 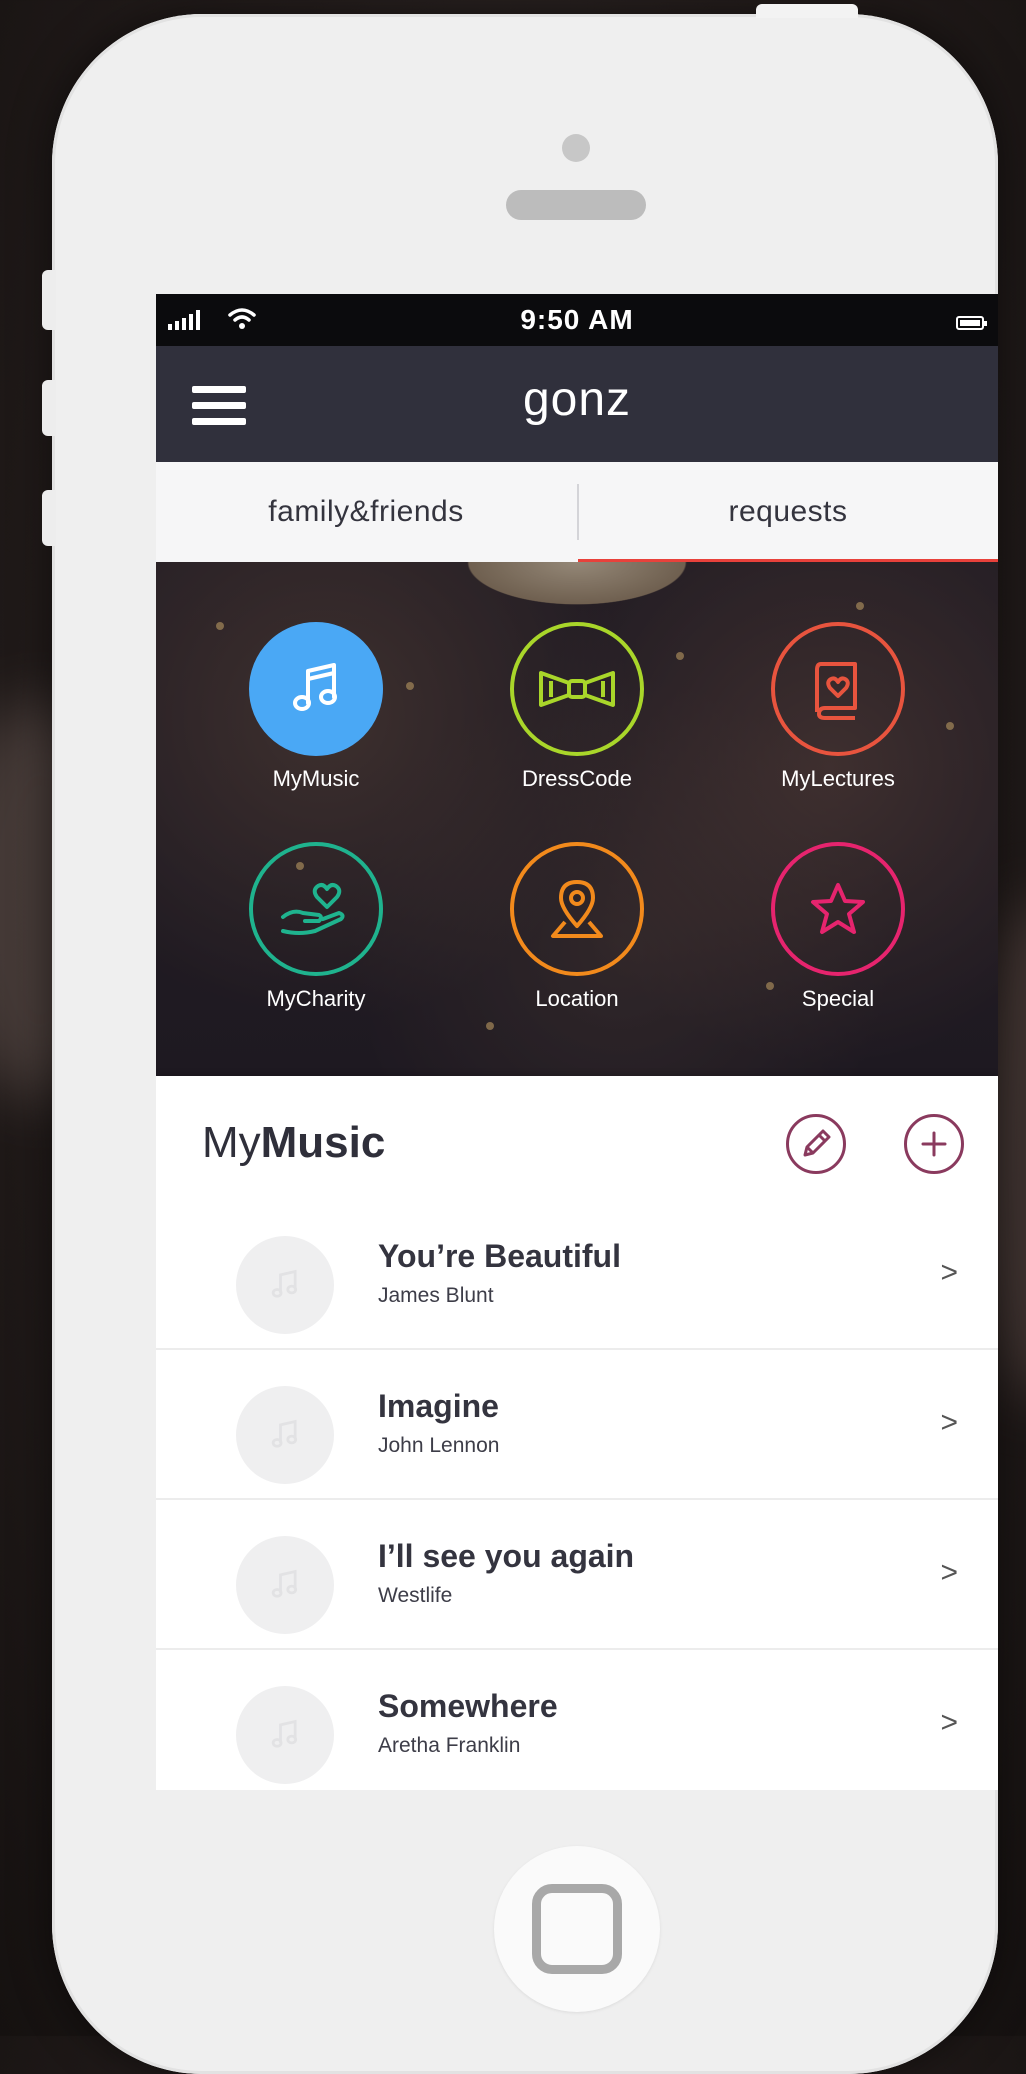 What do you see at coordinates (49, 408) in the screenshot?
I see `volume-up-button` at bounding box center [49, 408].